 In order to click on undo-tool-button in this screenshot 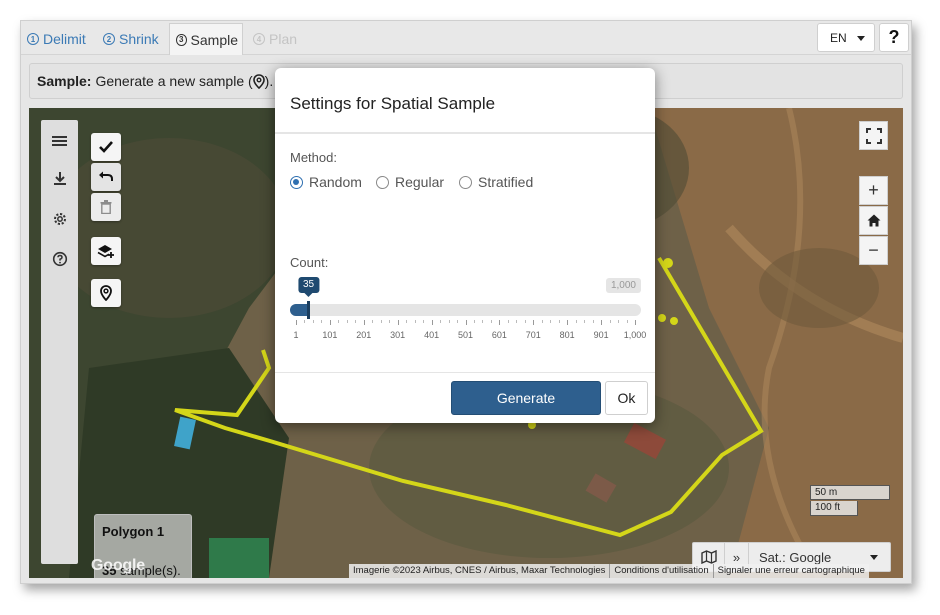, I will do `click(106, 177)`.